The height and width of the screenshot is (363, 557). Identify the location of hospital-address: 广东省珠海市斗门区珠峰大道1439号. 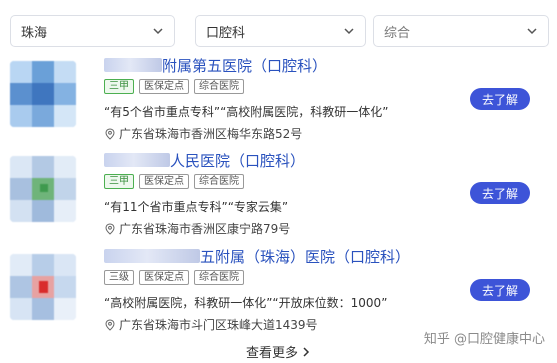
(211, 324).